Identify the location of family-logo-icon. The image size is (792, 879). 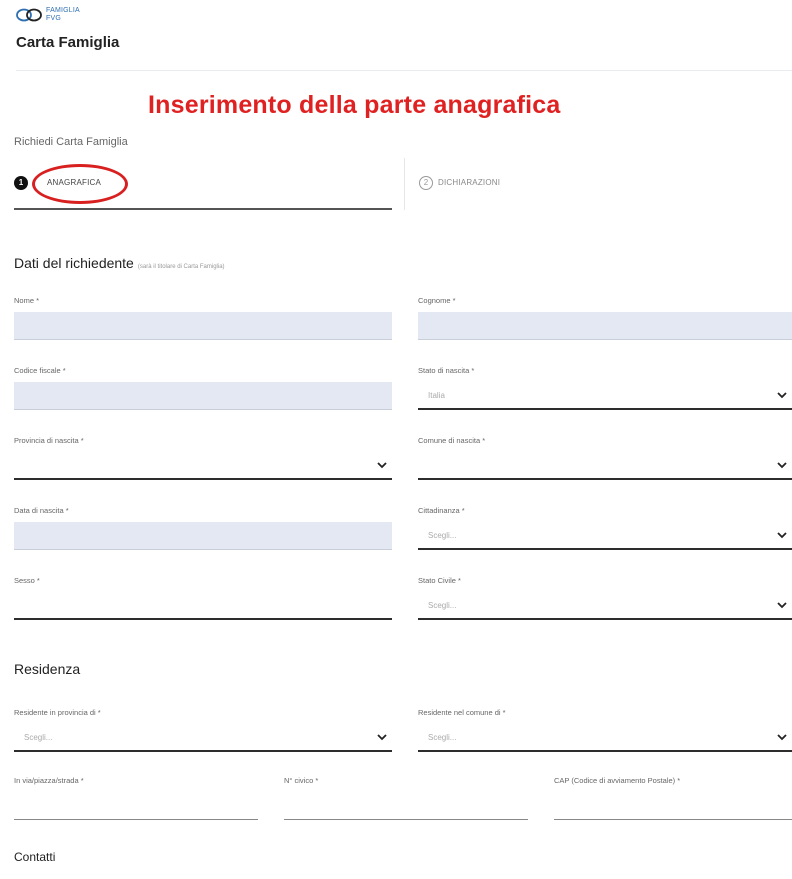
(29, 15).